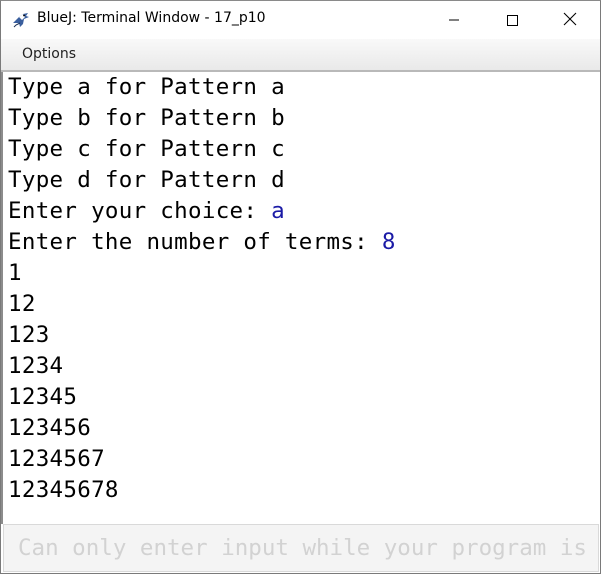 The height and width of the screenshot is (574, 601). Describe the element at coordinates (151, 18) in the screenshot. I see `window-title: BlueJ: Terminal Window - 17_p10` at that location.